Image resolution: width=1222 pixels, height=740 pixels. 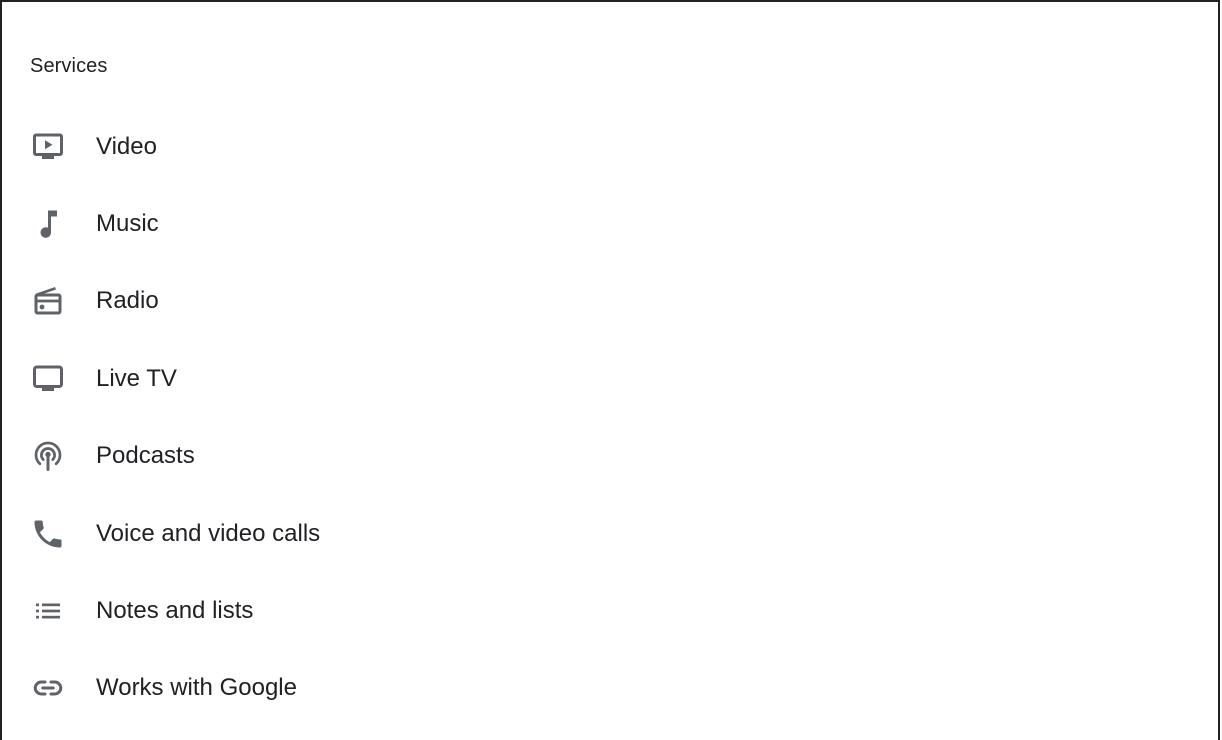 What do you see at coordinates (175, 611) in the screenshot?
I see `services-item-label: Notes and lists` at bounding box center [175, 611].